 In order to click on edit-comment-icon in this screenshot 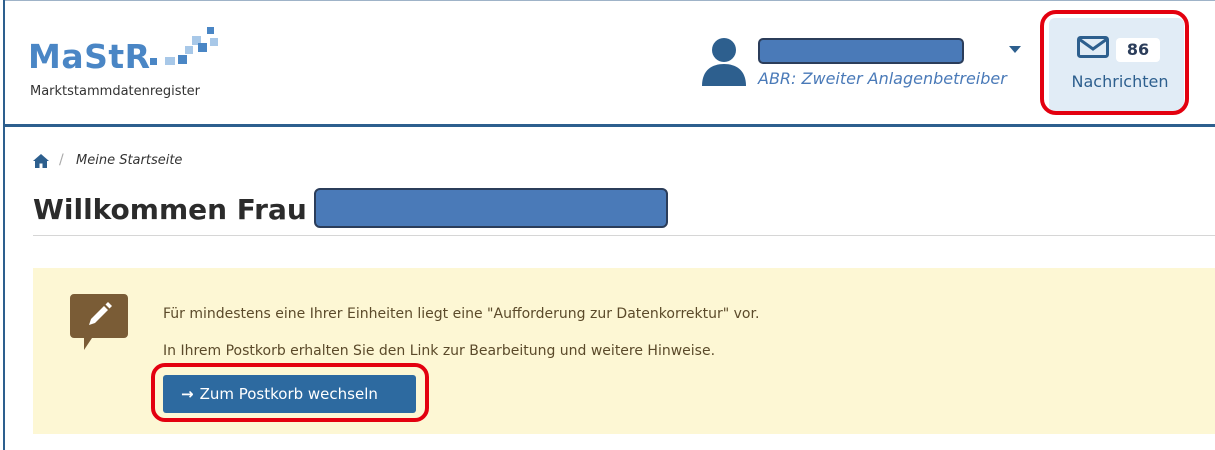, I will do `click(99, 322)`.